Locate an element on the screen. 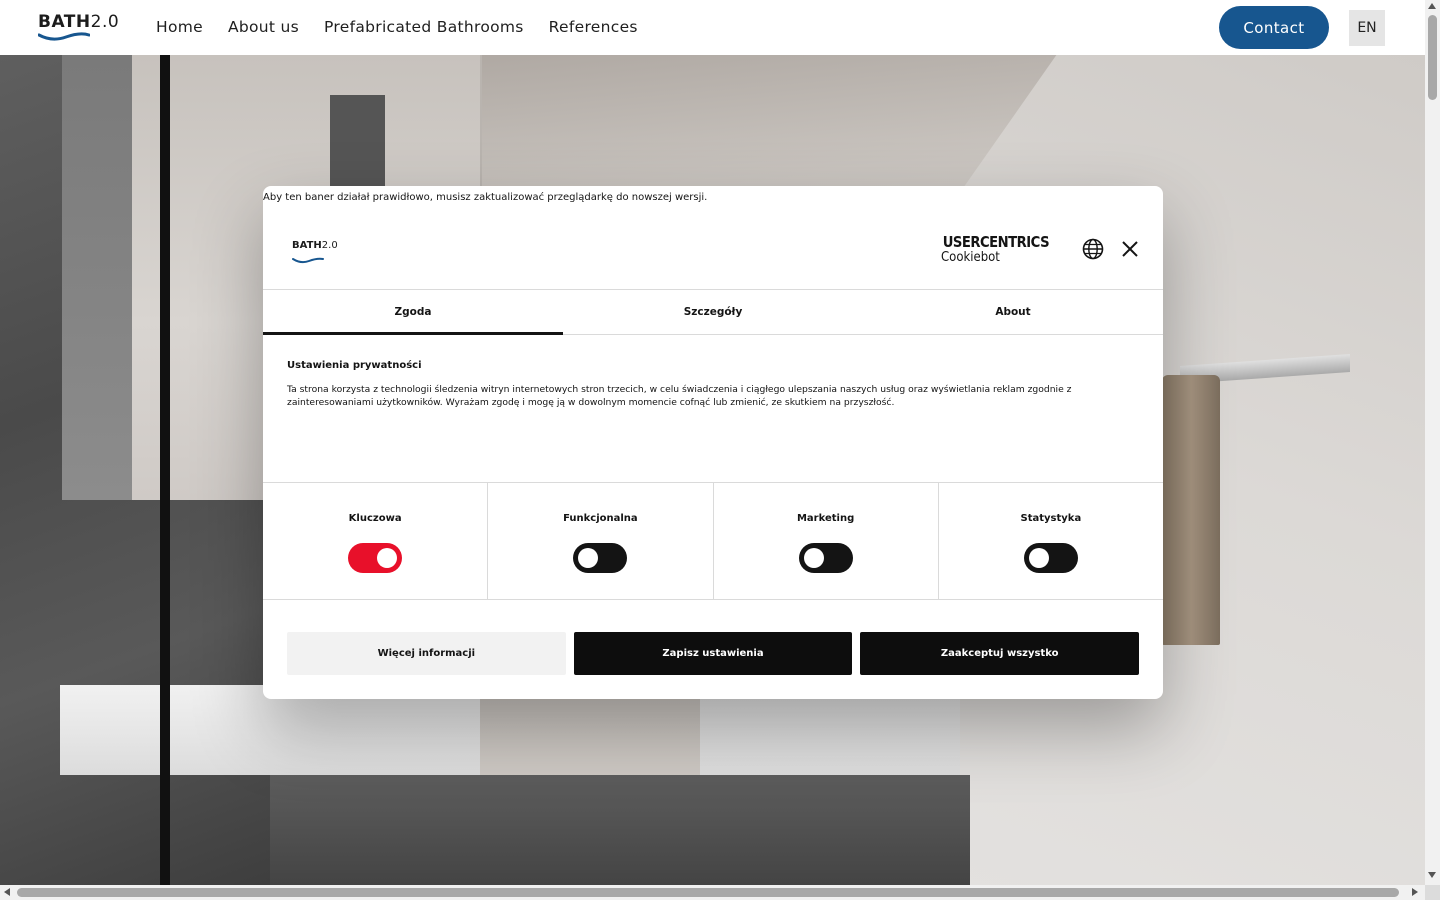 The width and height of the screenshot is (1440, 900). dialog-logo: BATH2.0 is located at coordinates (317, 252).